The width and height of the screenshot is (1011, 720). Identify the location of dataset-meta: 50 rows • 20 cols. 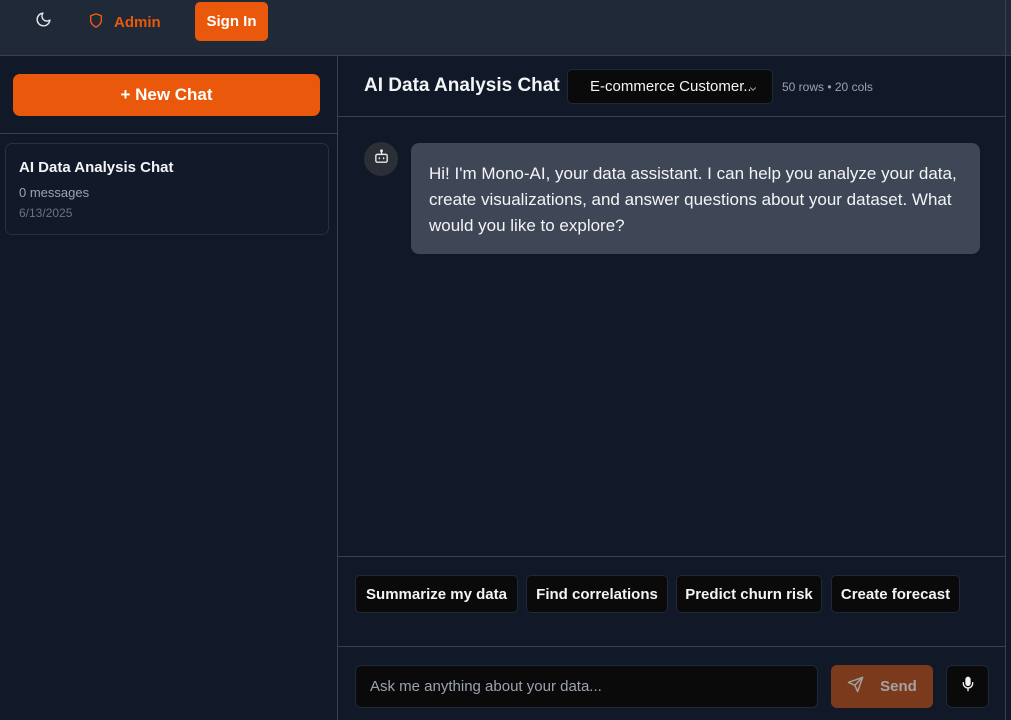
(827, 87).